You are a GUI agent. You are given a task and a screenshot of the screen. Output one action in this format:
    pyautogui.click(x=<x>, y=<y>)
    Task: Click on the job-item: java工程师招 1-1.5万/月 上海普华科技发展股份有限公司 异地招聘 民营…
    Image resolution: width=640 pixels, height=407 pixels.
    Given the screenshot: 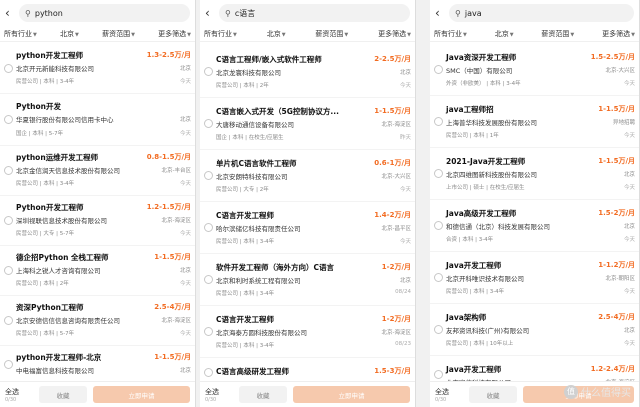 What is the action you would take?
    pyautogui.click(x=534, y=122)
    